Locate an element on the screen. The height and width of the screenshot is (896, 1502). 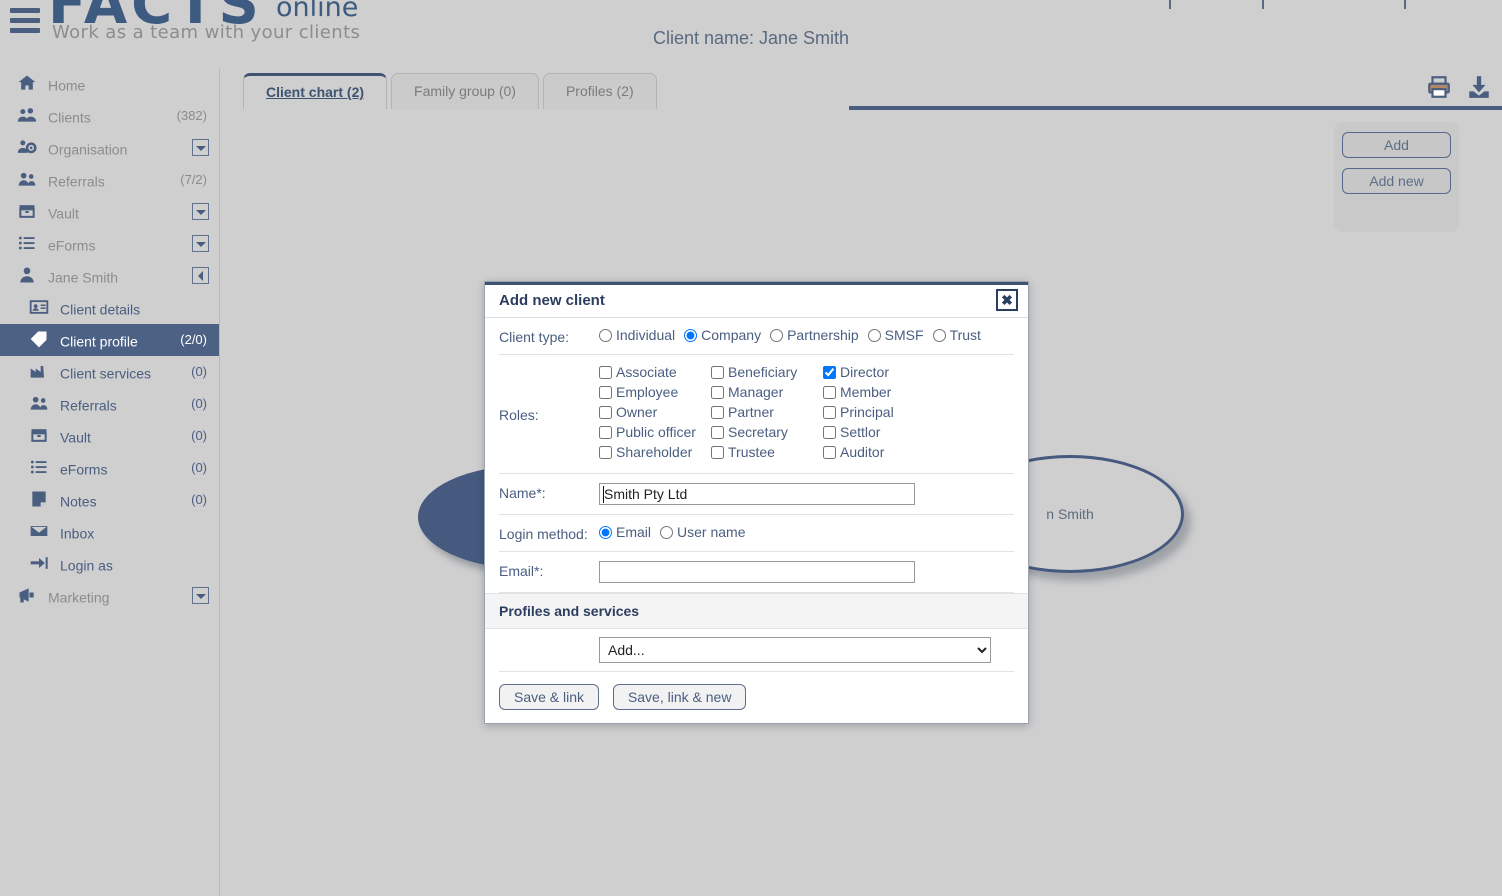
role-option-auditor: Auditor is located at coordinates (879, 452).